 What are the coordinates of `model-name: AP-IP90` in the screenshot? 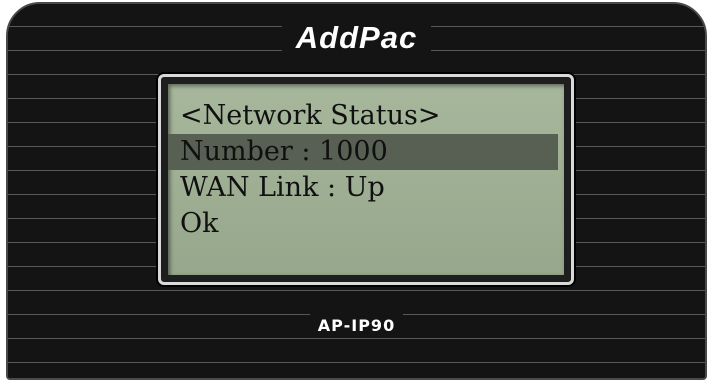 It's located at (356, 325).